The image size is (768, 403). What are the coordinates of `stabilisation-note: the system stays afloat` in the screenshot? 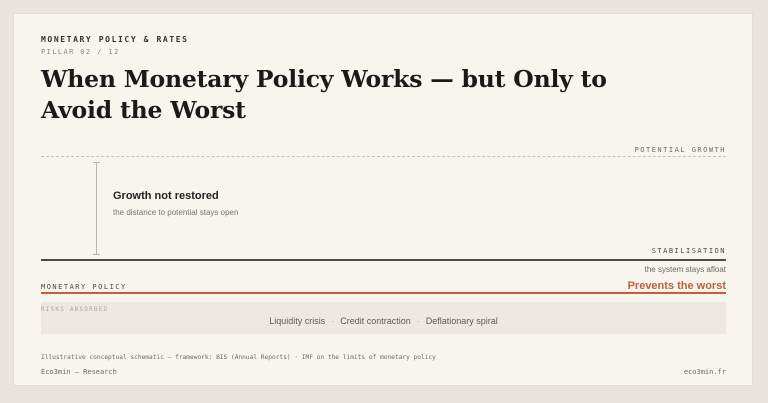 It's located at (685, 269).